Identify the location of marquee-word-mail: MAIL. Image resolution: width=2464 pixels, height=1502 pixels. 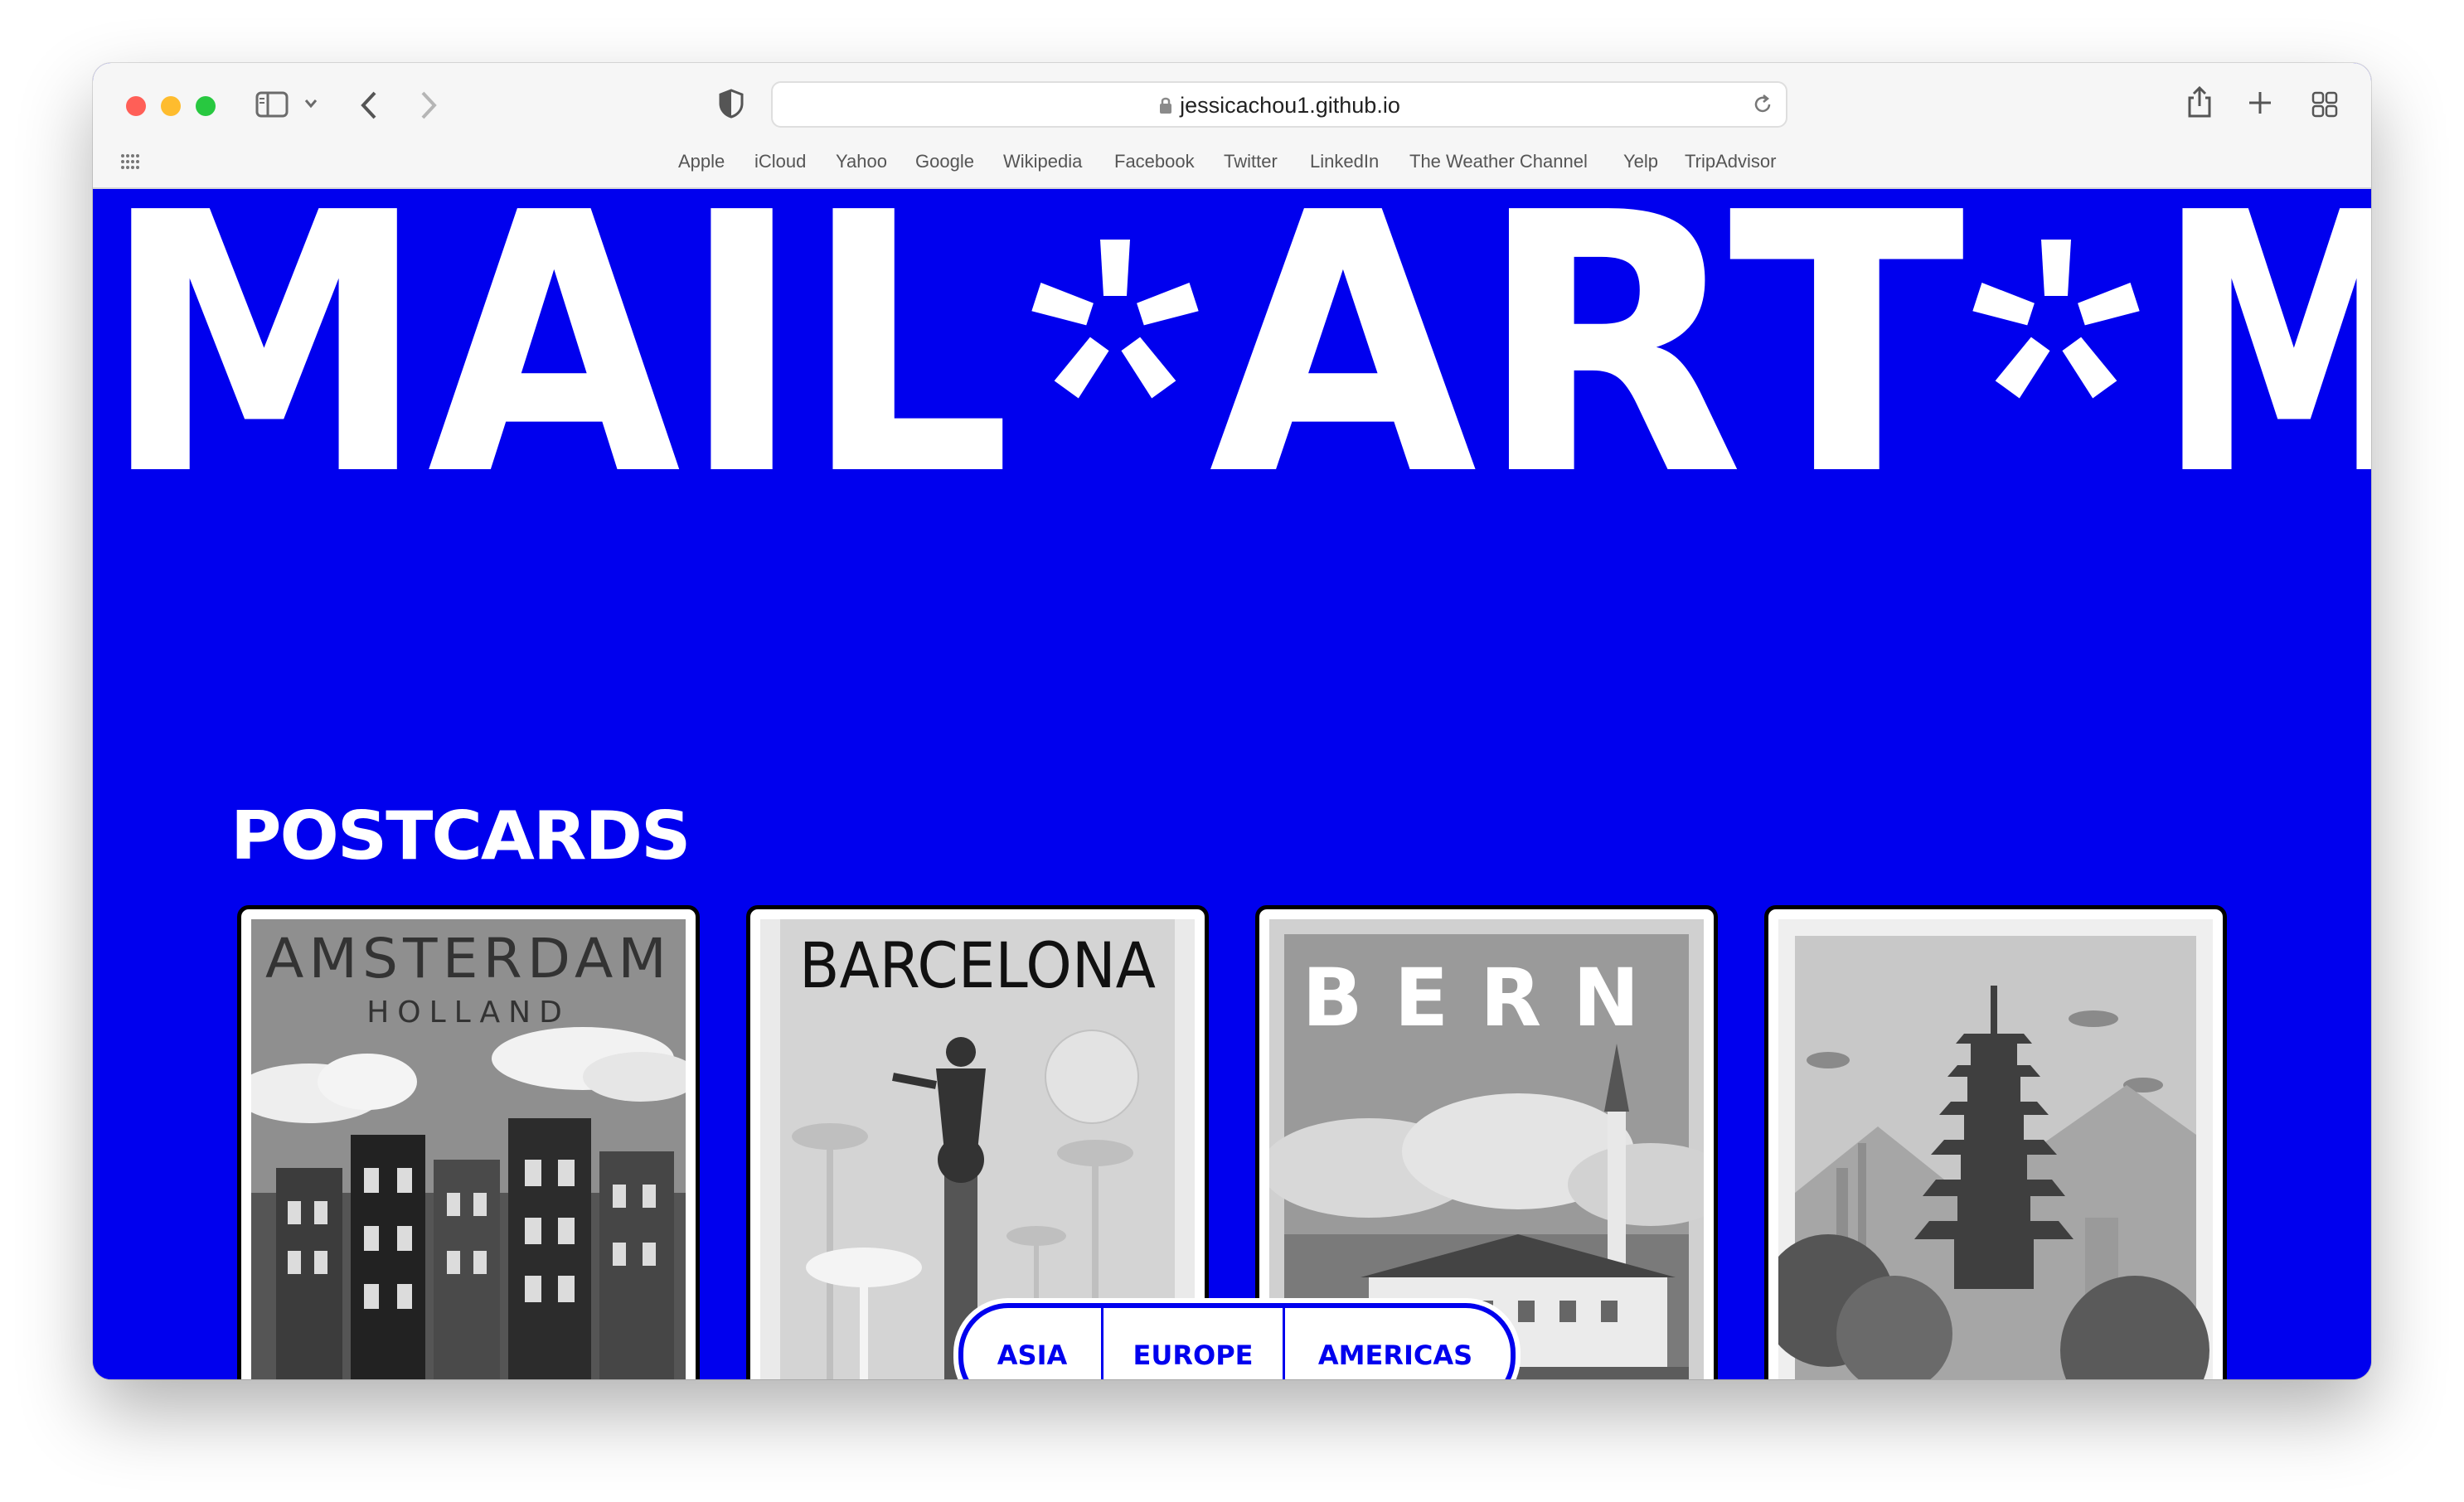
(556, 345).